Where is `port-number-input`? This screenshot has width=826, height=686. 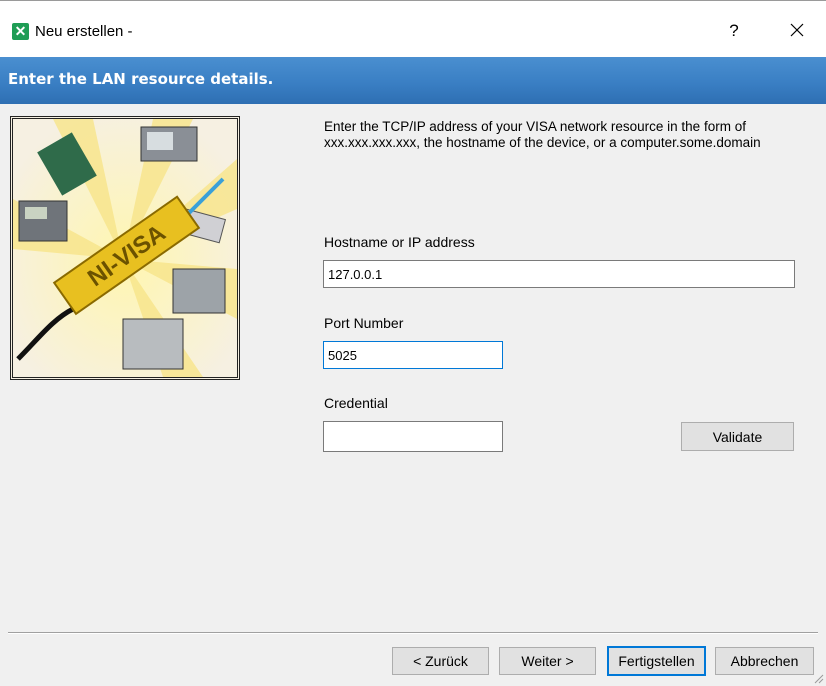
port-number-input is located at coordinates (413, 355).